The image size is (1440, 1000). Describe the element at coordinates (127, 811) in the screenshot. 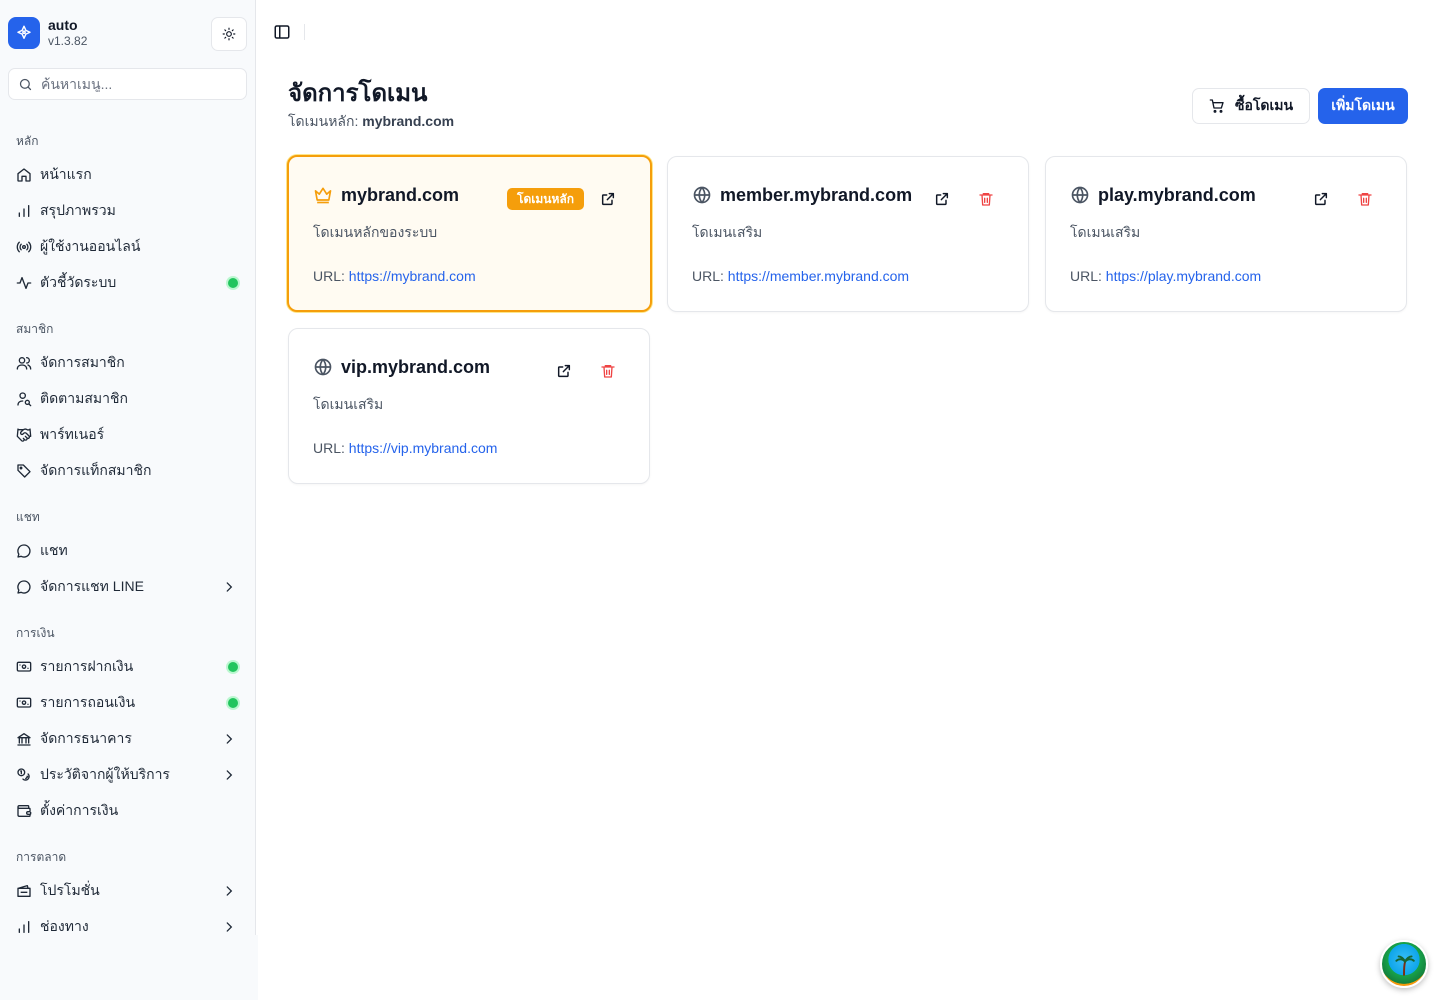

I see `sidebar-item-finance-settings: ตั้งค่าการเงิน` at that location.